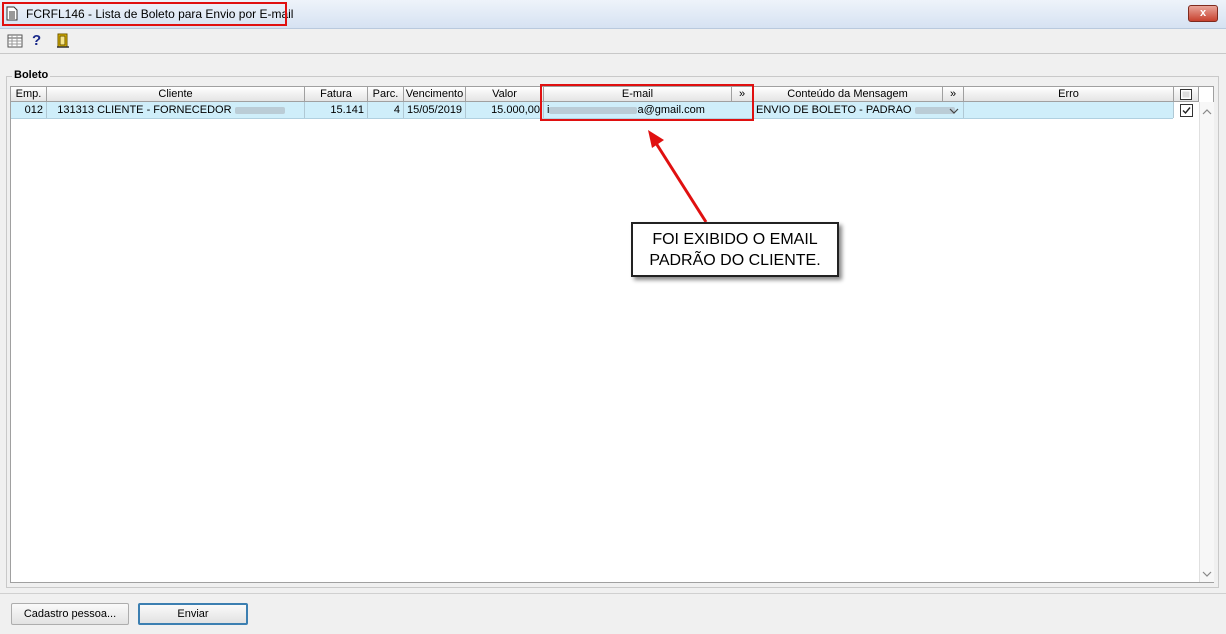 The height and width of the screenshot is (634, 1226). Describe the element at coordinates (75, 110) in the screenshot. I see `cliente-code: 131313` at that location.